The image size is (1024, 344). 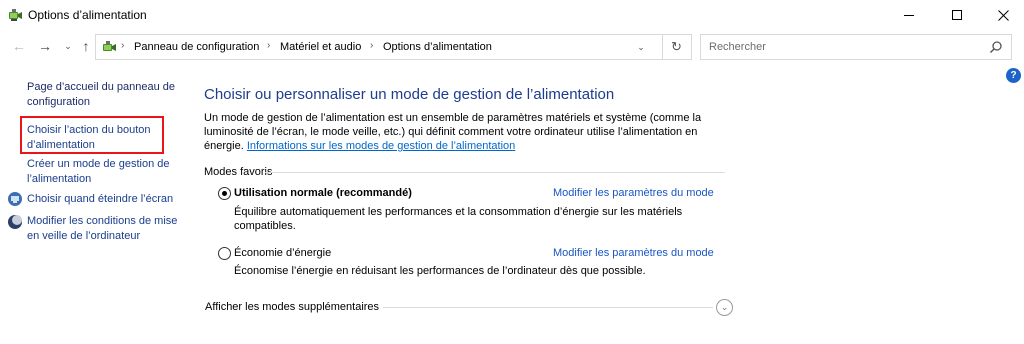 I want to click on show-more-plans-label: Afficher les modes supplémentaires, so click(x=292, y=307).